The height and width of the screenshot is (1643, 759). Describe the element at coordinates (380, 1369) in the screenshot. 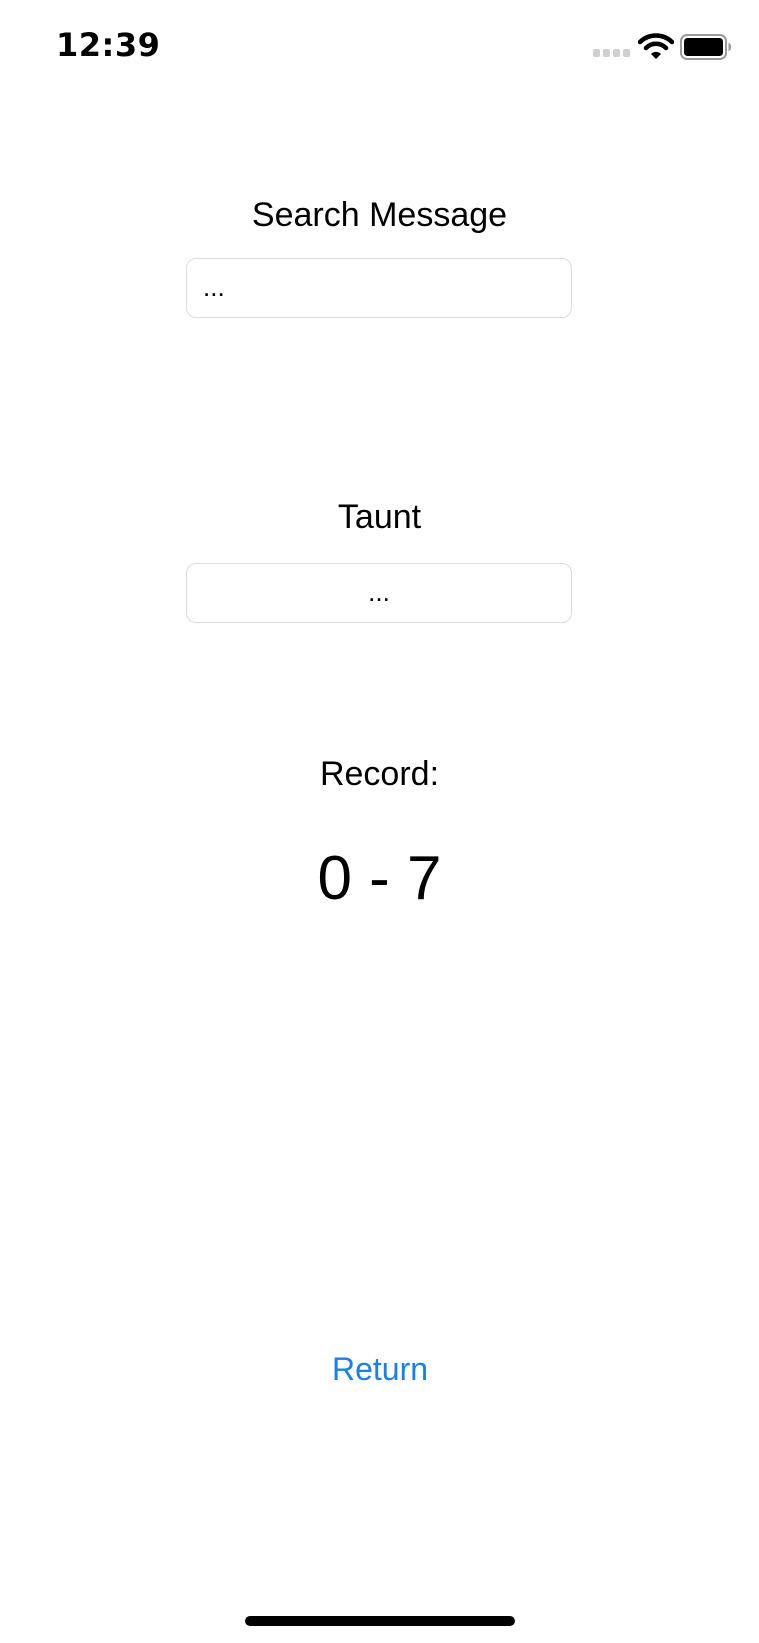

I see `return-button: Return` at that location.